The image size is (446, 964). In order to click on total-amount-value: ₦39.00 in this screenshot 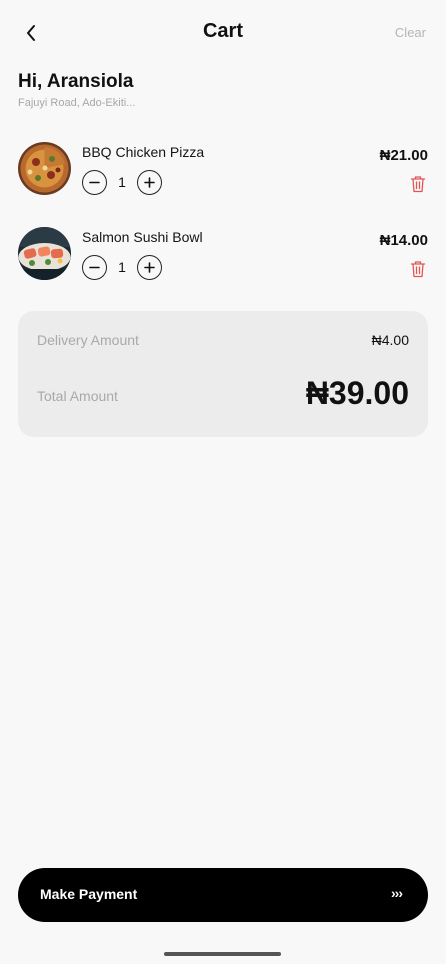, I will do `click(357, 393)`.